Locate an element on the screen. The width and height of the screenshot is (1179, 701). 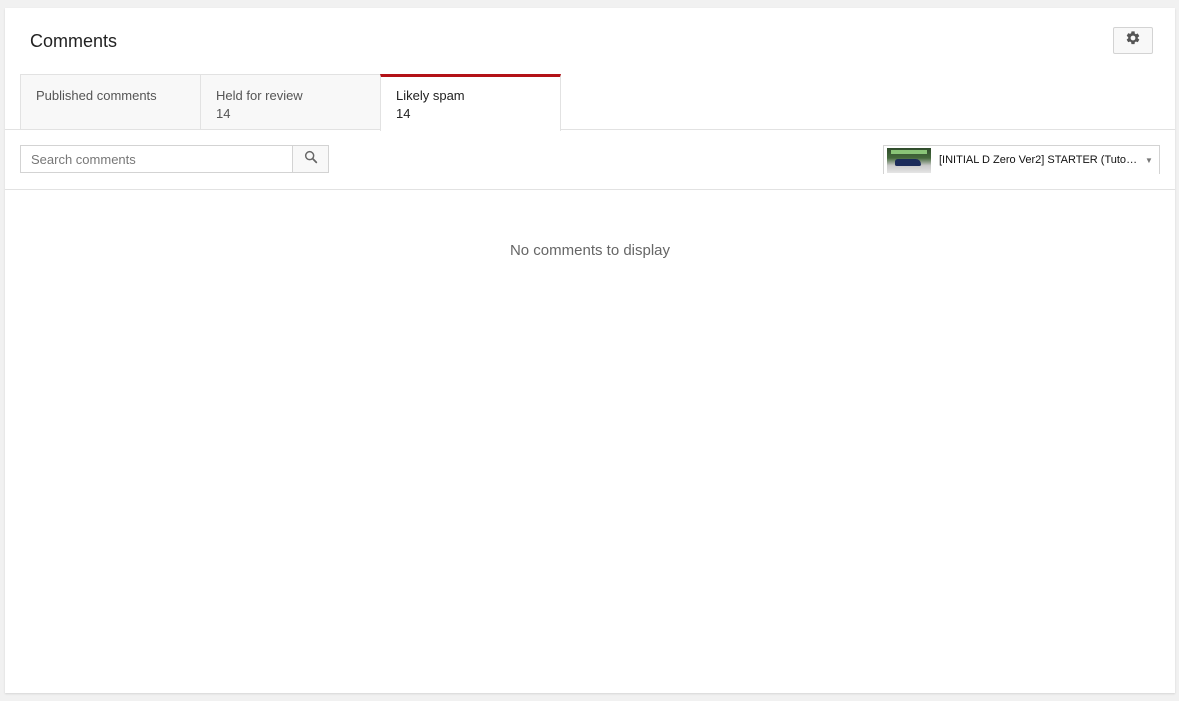
tab-label: Published comments is located at coordinates (96, 95).